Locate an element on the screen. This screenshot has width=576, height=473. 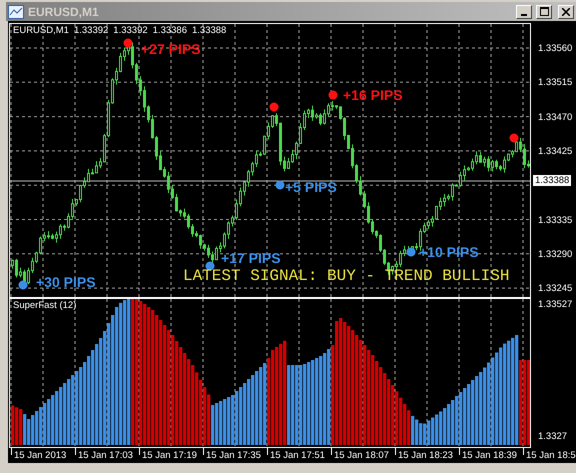
maximize-button is located at coordinates (544, 11).